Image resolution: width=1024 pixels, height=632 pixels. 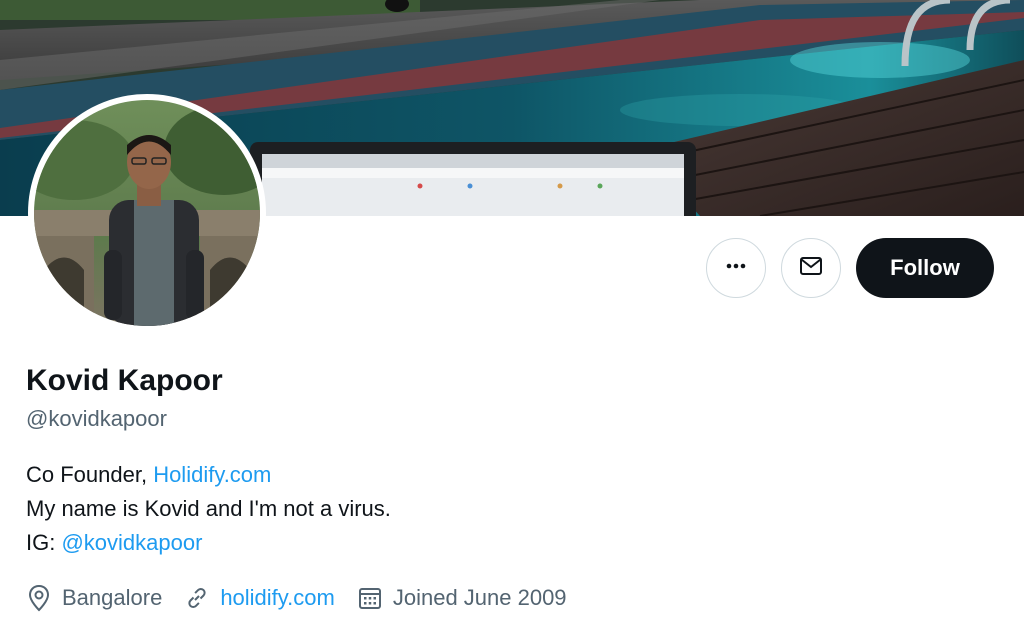 What do you see at coordinates (131, 542) in the screenshot?
I see `bio-link-instagram: @kovidkapoor` at bounding box center [131, 542].